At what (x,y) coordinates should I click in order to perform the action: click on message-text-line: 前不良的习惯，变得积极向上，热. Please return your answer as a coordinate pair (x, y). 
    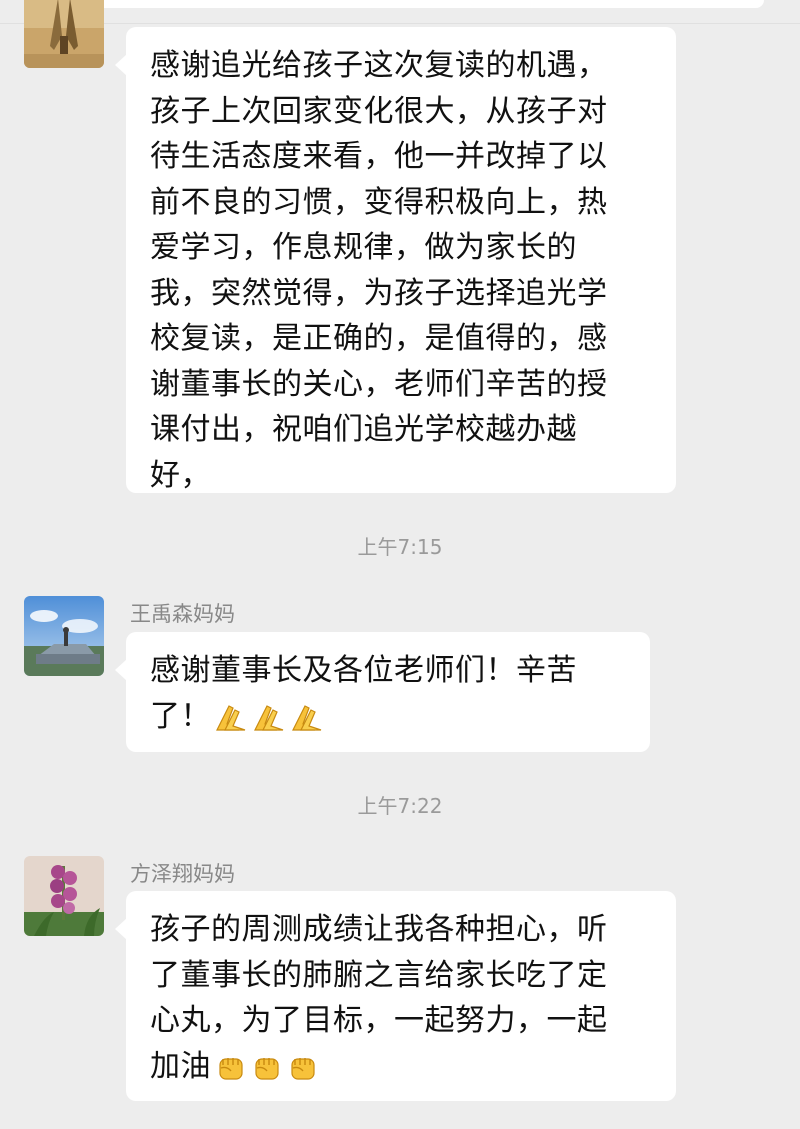
    Looking at the image, I should click on (379, 202).